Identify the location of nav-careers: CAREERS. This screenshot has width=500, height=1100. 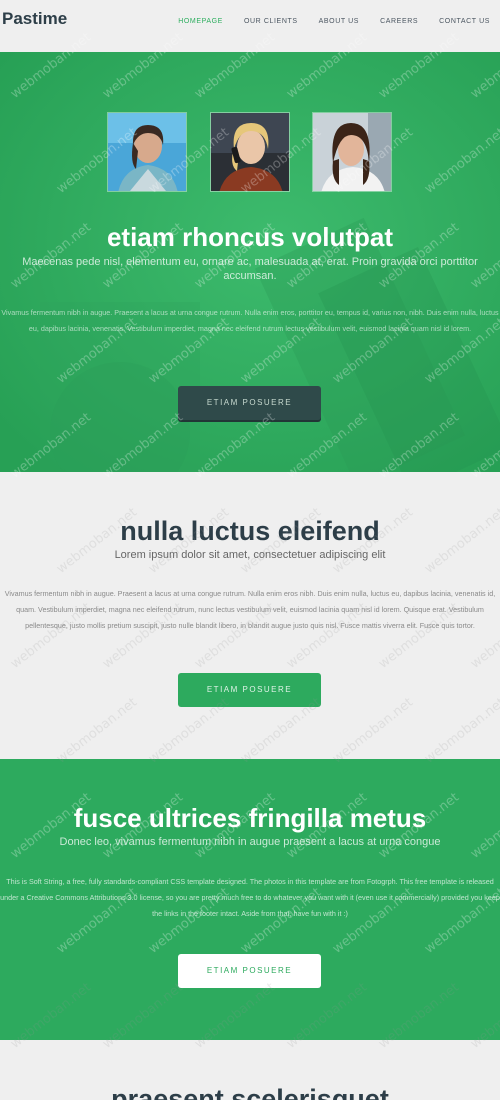
(399, 21).